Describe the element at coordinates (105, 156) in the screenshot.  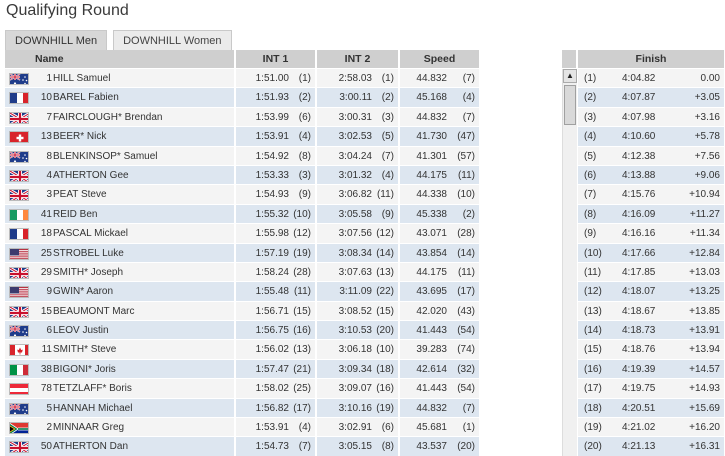
I see `rider-name: BLENKINSOP* Samuel` at that location.